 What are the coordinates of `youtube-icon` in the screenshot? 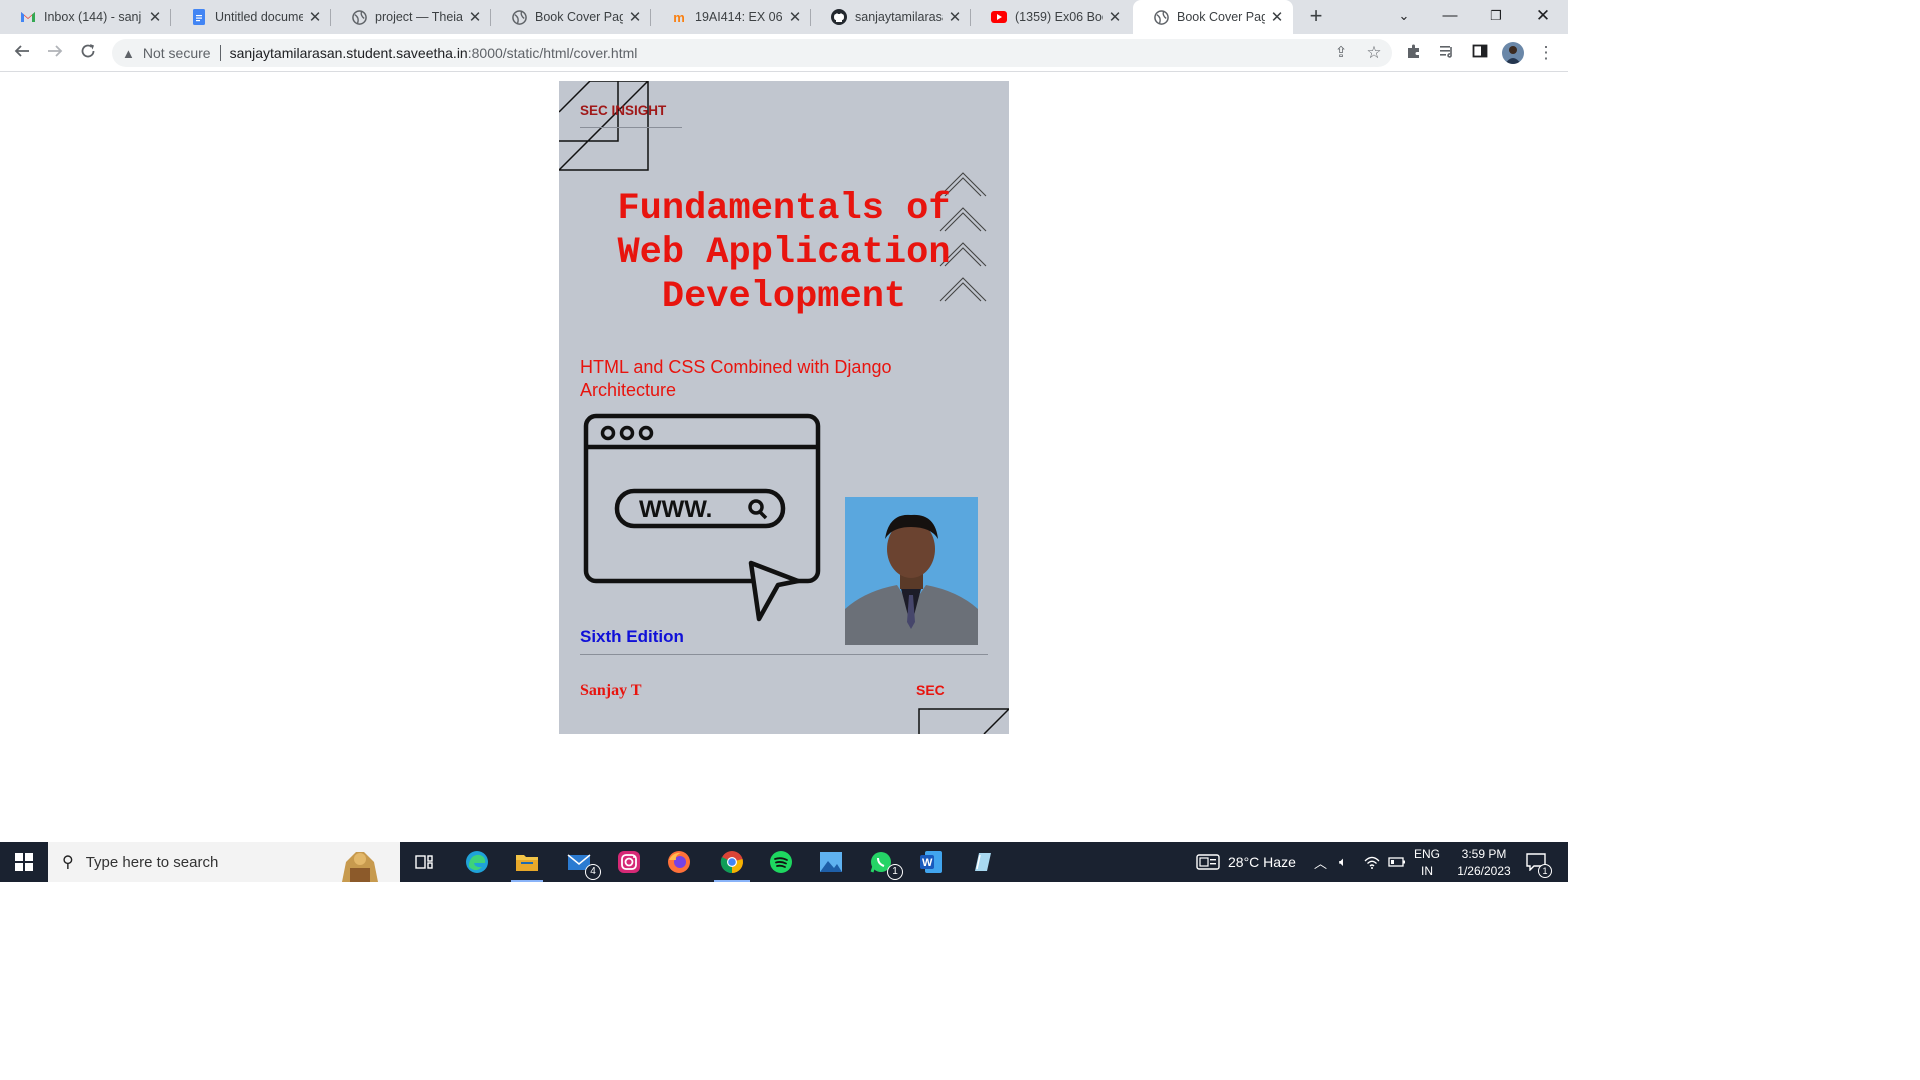 It's located at (999, 17).